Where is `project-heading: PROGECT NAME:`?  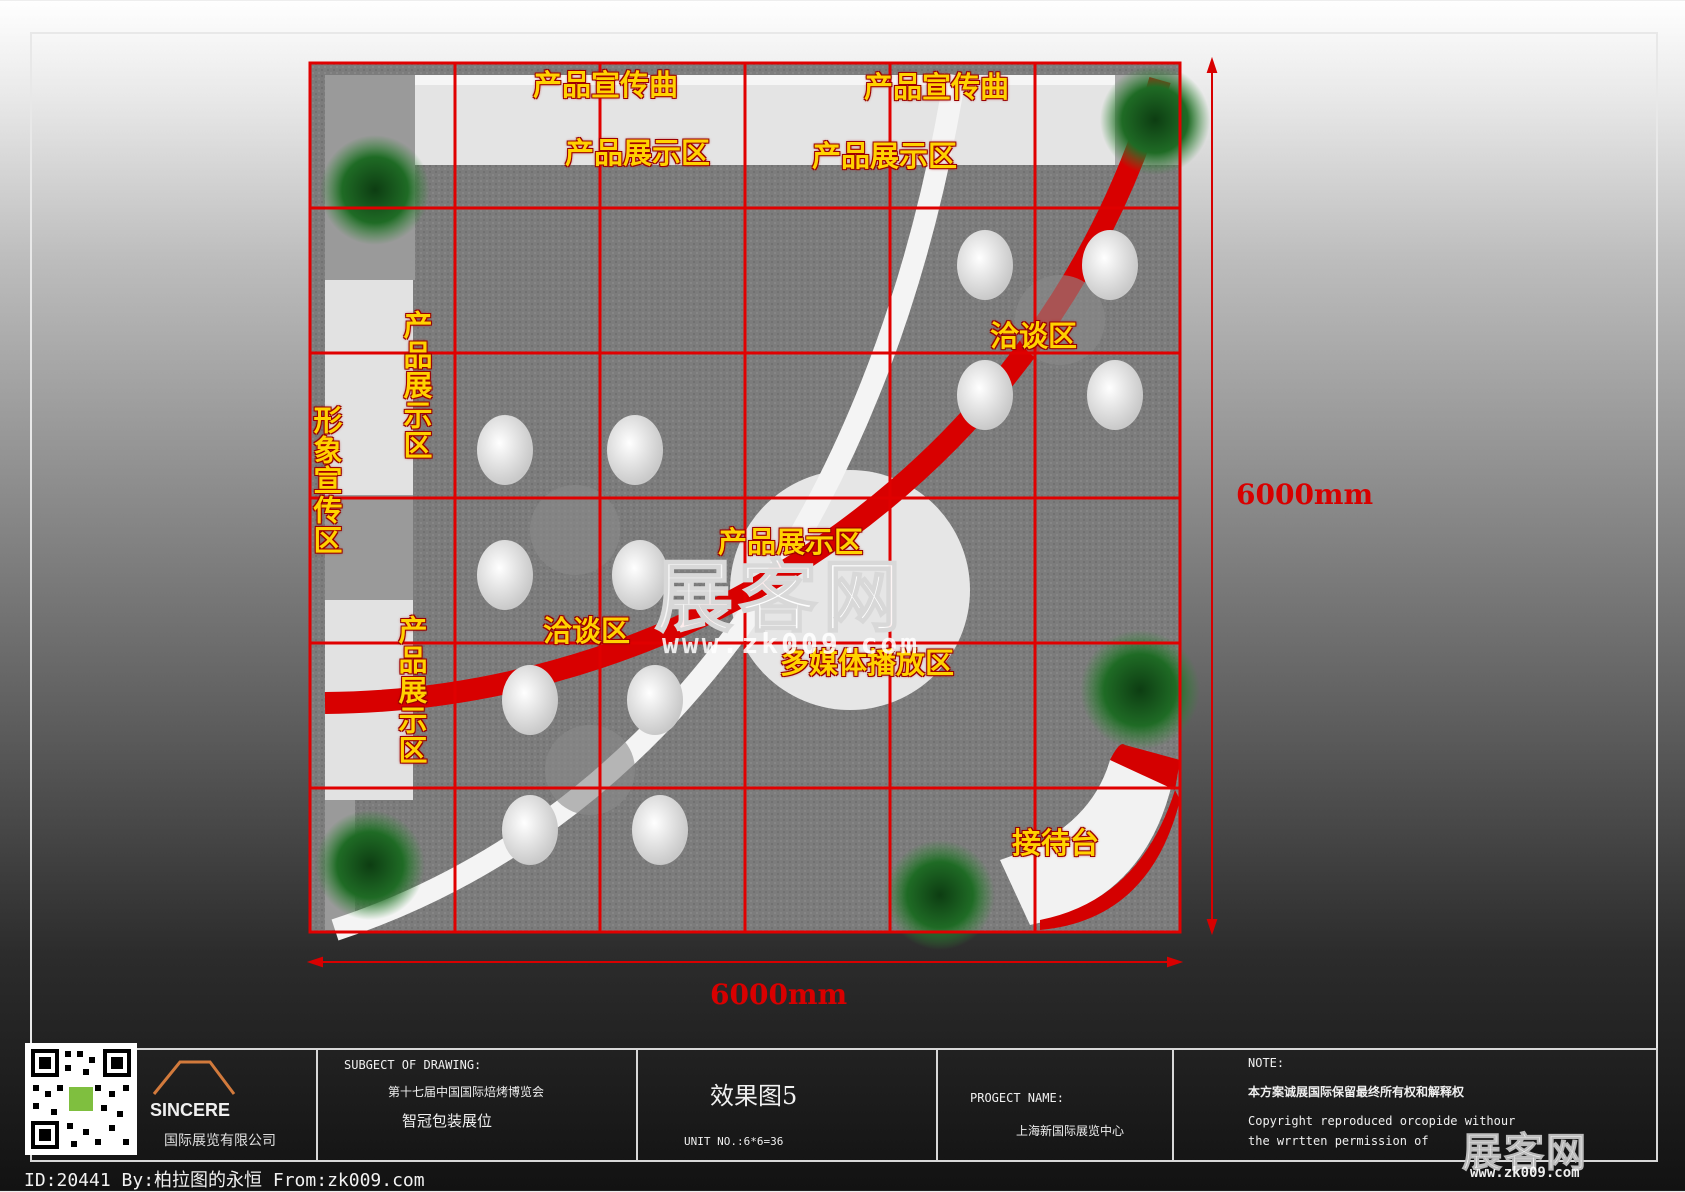
project-heading: PROGECT NAME: is located at coordinates (1017, 1098).